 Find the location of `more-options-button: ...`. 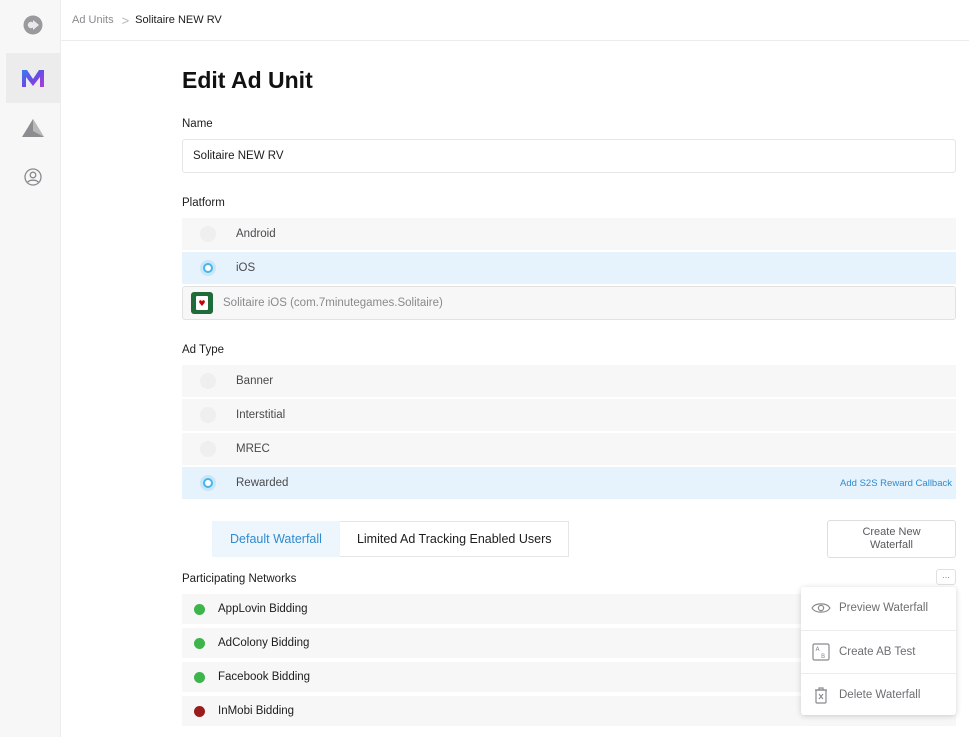

more-options-button: ... is located at coordinates (946, 577).